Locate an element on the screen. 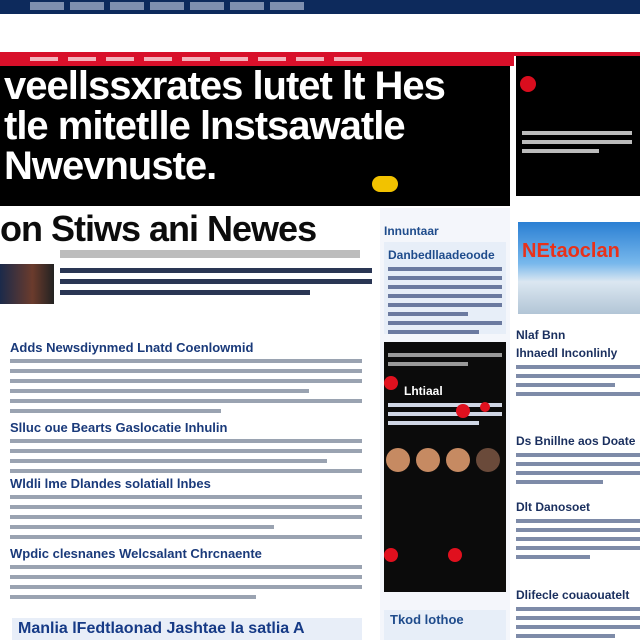  right-block-2-text is located at coordinates (578, 380).